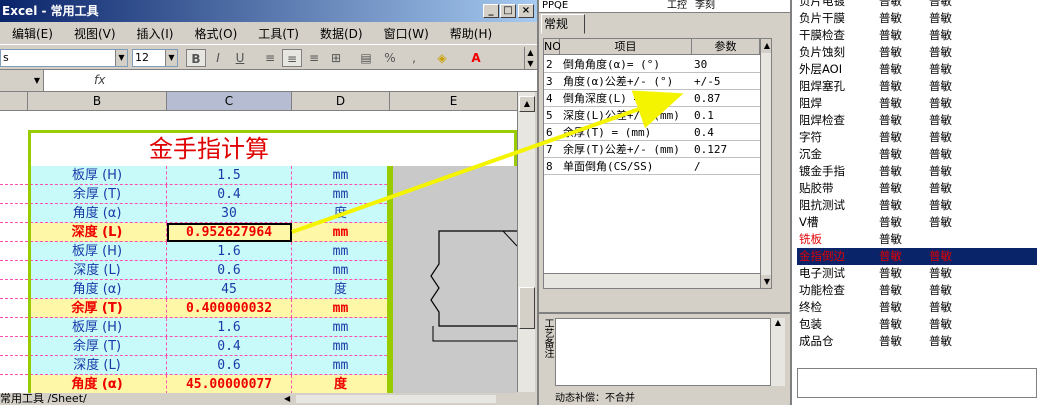  I want to click on arrow-line, so click(487, 162).